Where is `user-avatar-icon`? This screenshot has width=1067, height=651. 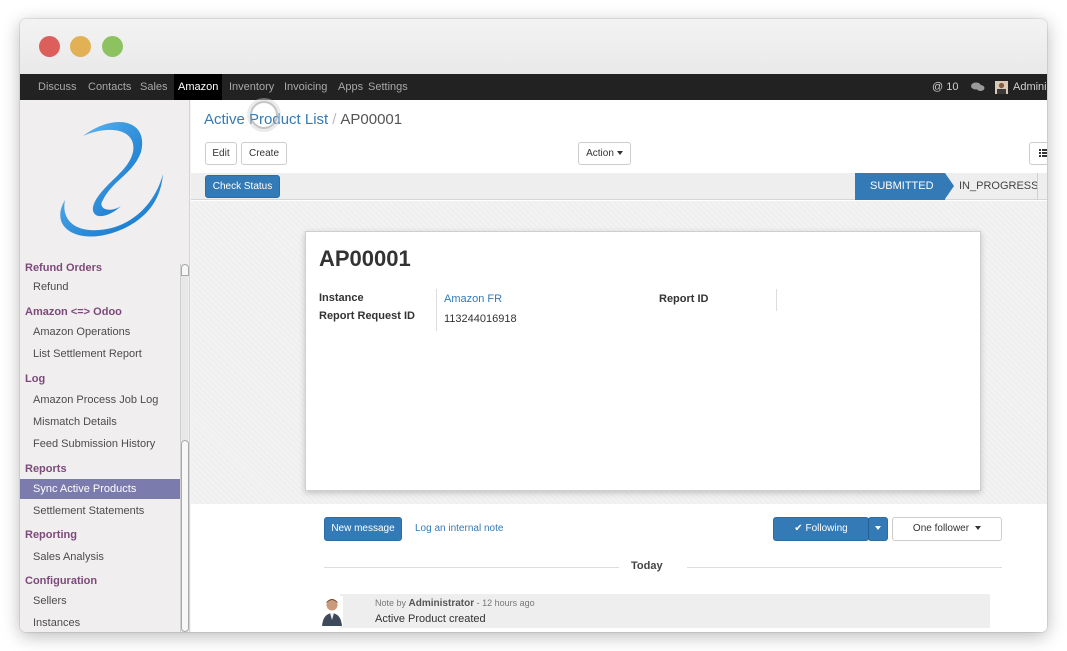 user-avatar-icon is located at coordinates (1001, 87).